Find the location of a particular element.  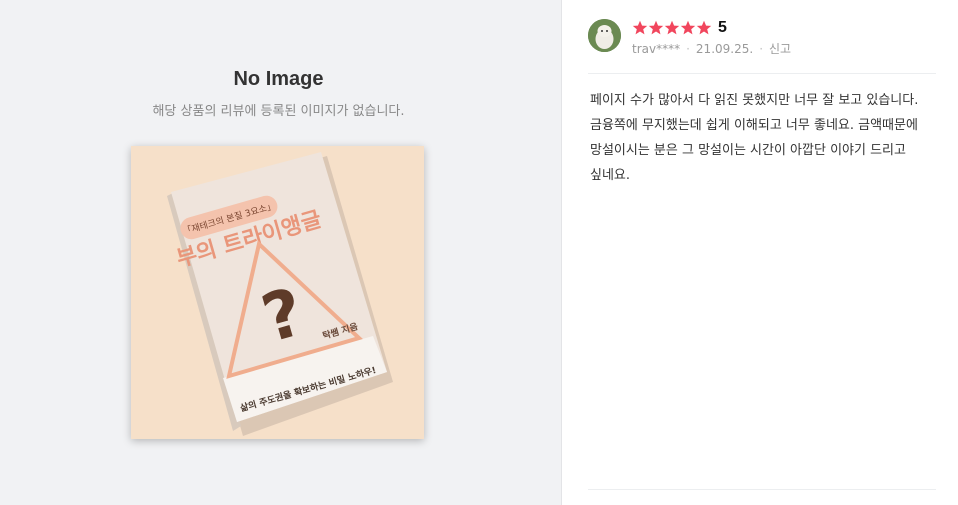

no-image-description: 해당 상품의 리뷰에 등록된 이미지가 없습니다. is located at coordinates (278, 111).